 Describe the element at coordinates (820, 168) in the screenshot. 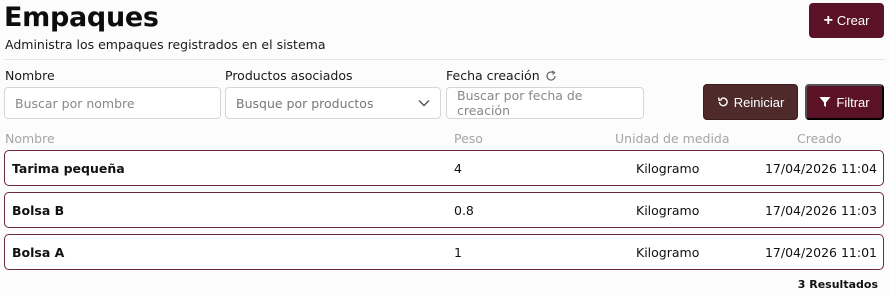

I see `row-created: 17/04/2026 11:04` at that location.